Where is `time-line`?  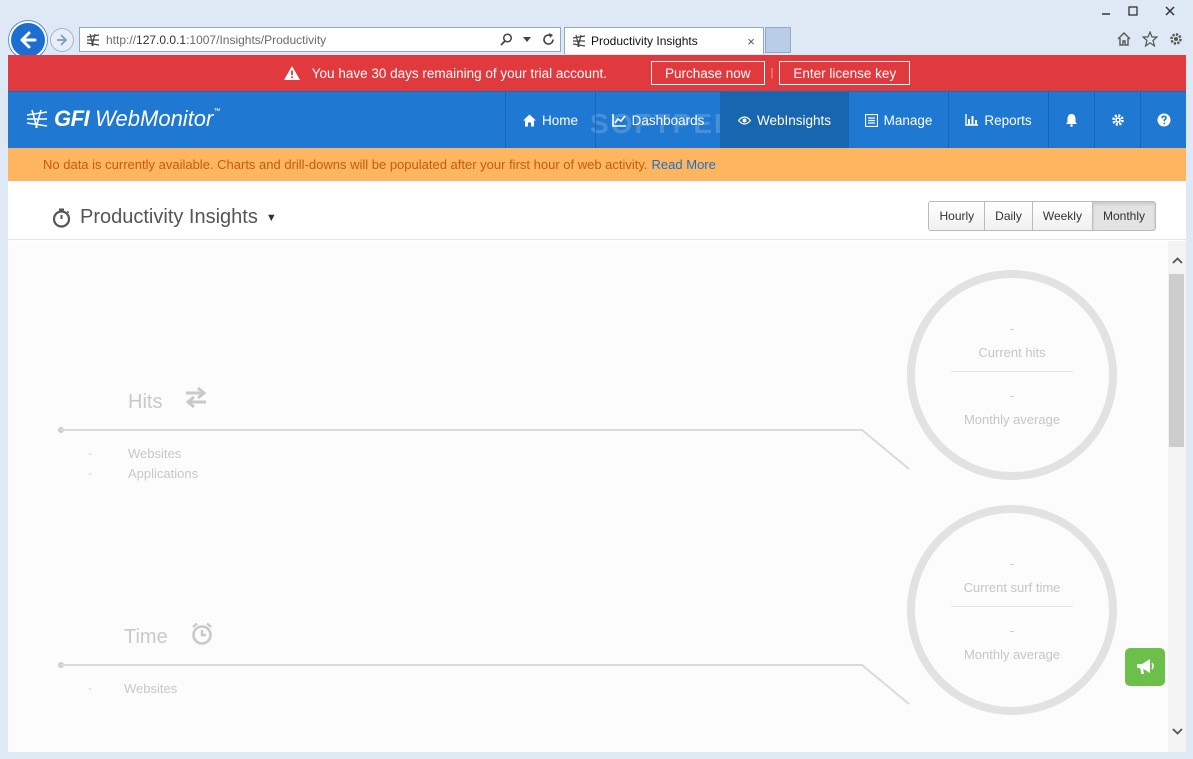 time-line is located at coordinates (462, 665).